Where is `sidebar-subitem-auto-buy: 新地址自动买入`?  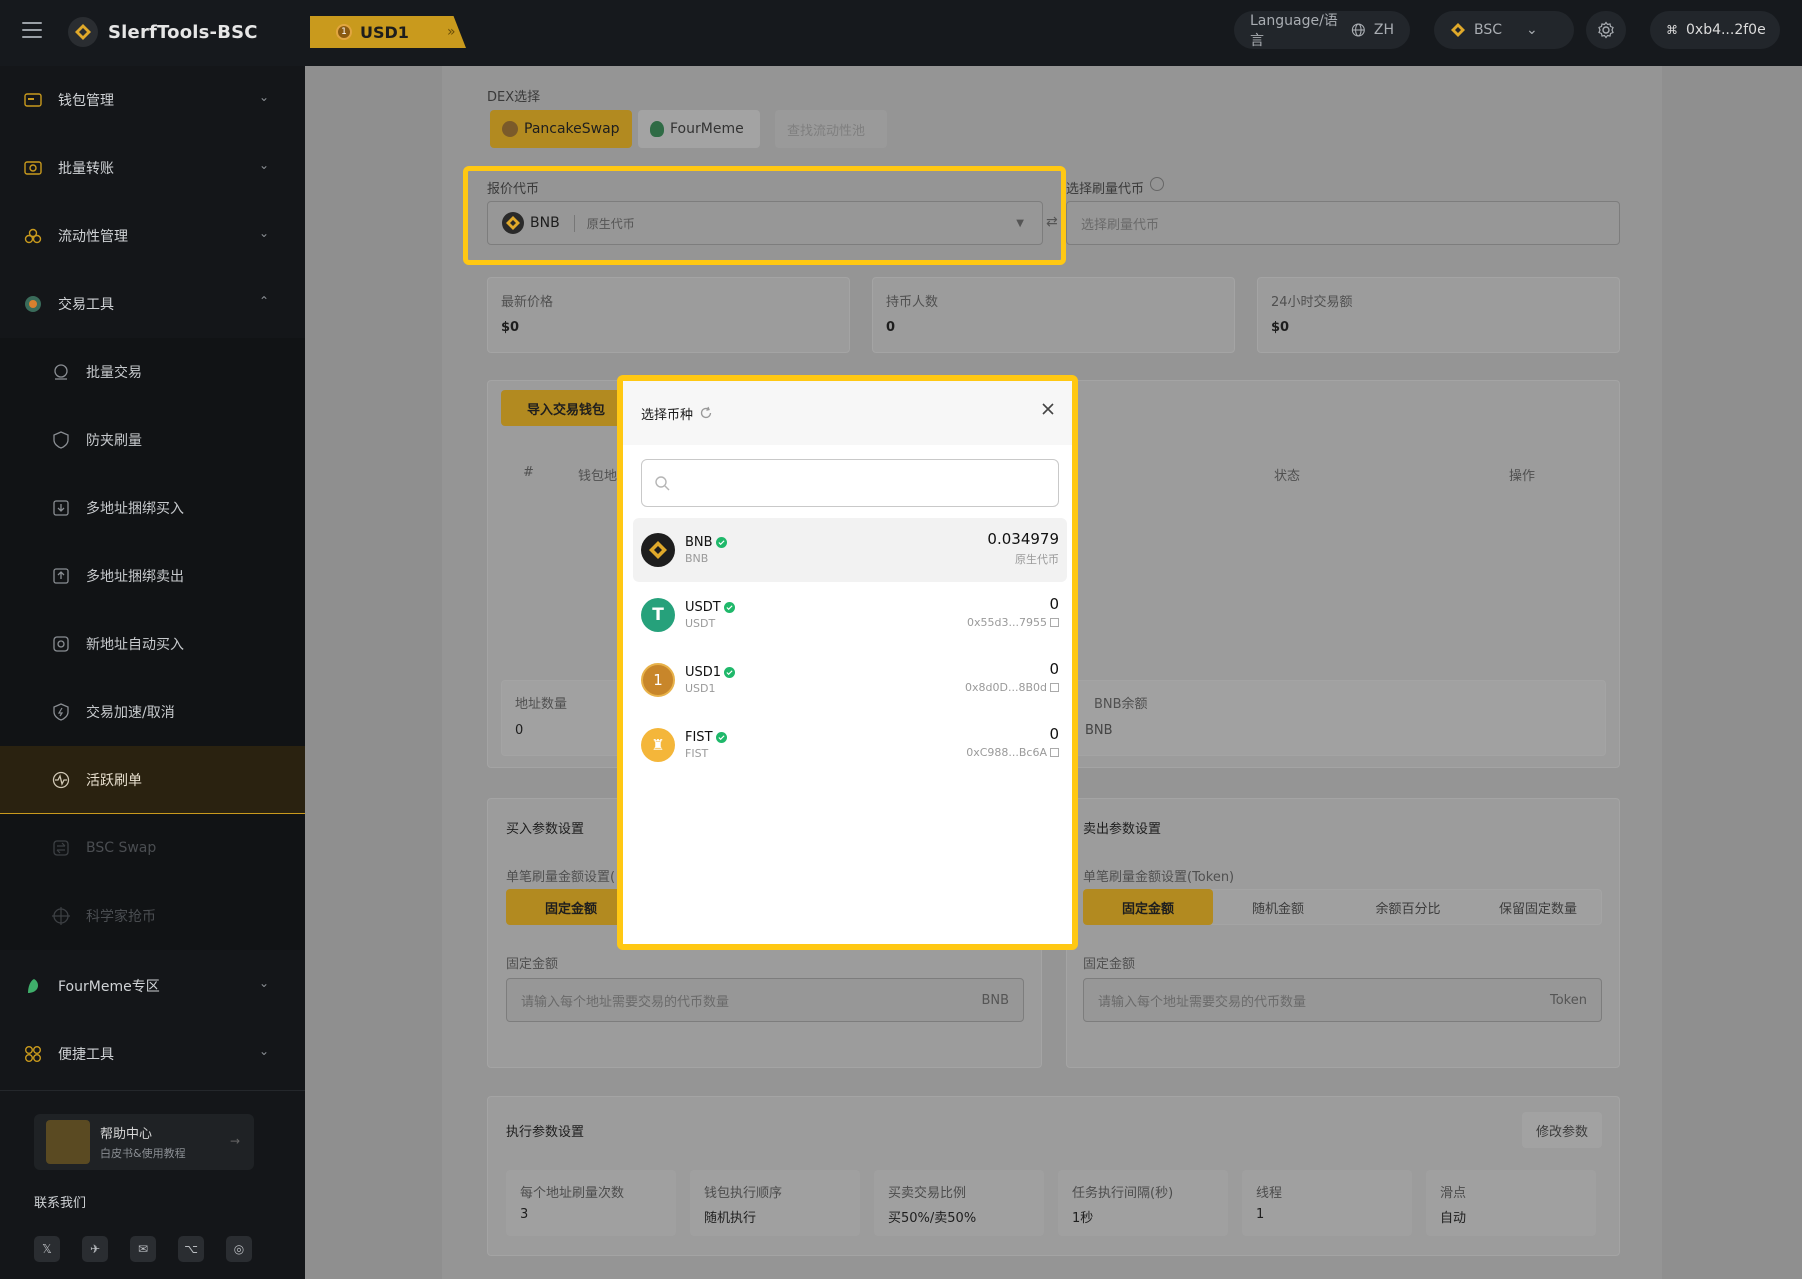
sidebar-subitem-auto-buy: 新地址自动买入 is located at coordinates (152, 644).